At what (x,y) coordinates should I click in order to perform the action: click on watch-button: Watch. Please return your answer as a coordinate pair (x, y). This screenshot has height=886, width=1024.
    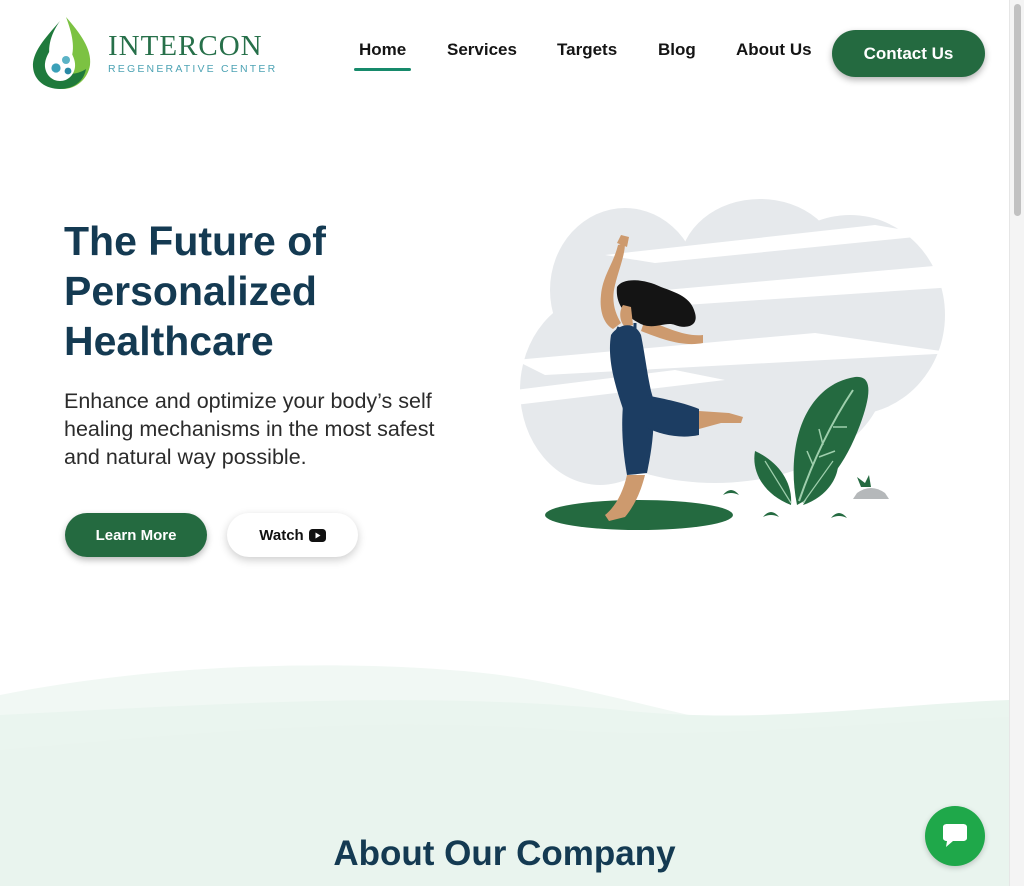
    Looking at the image, I should click on (292, 535).